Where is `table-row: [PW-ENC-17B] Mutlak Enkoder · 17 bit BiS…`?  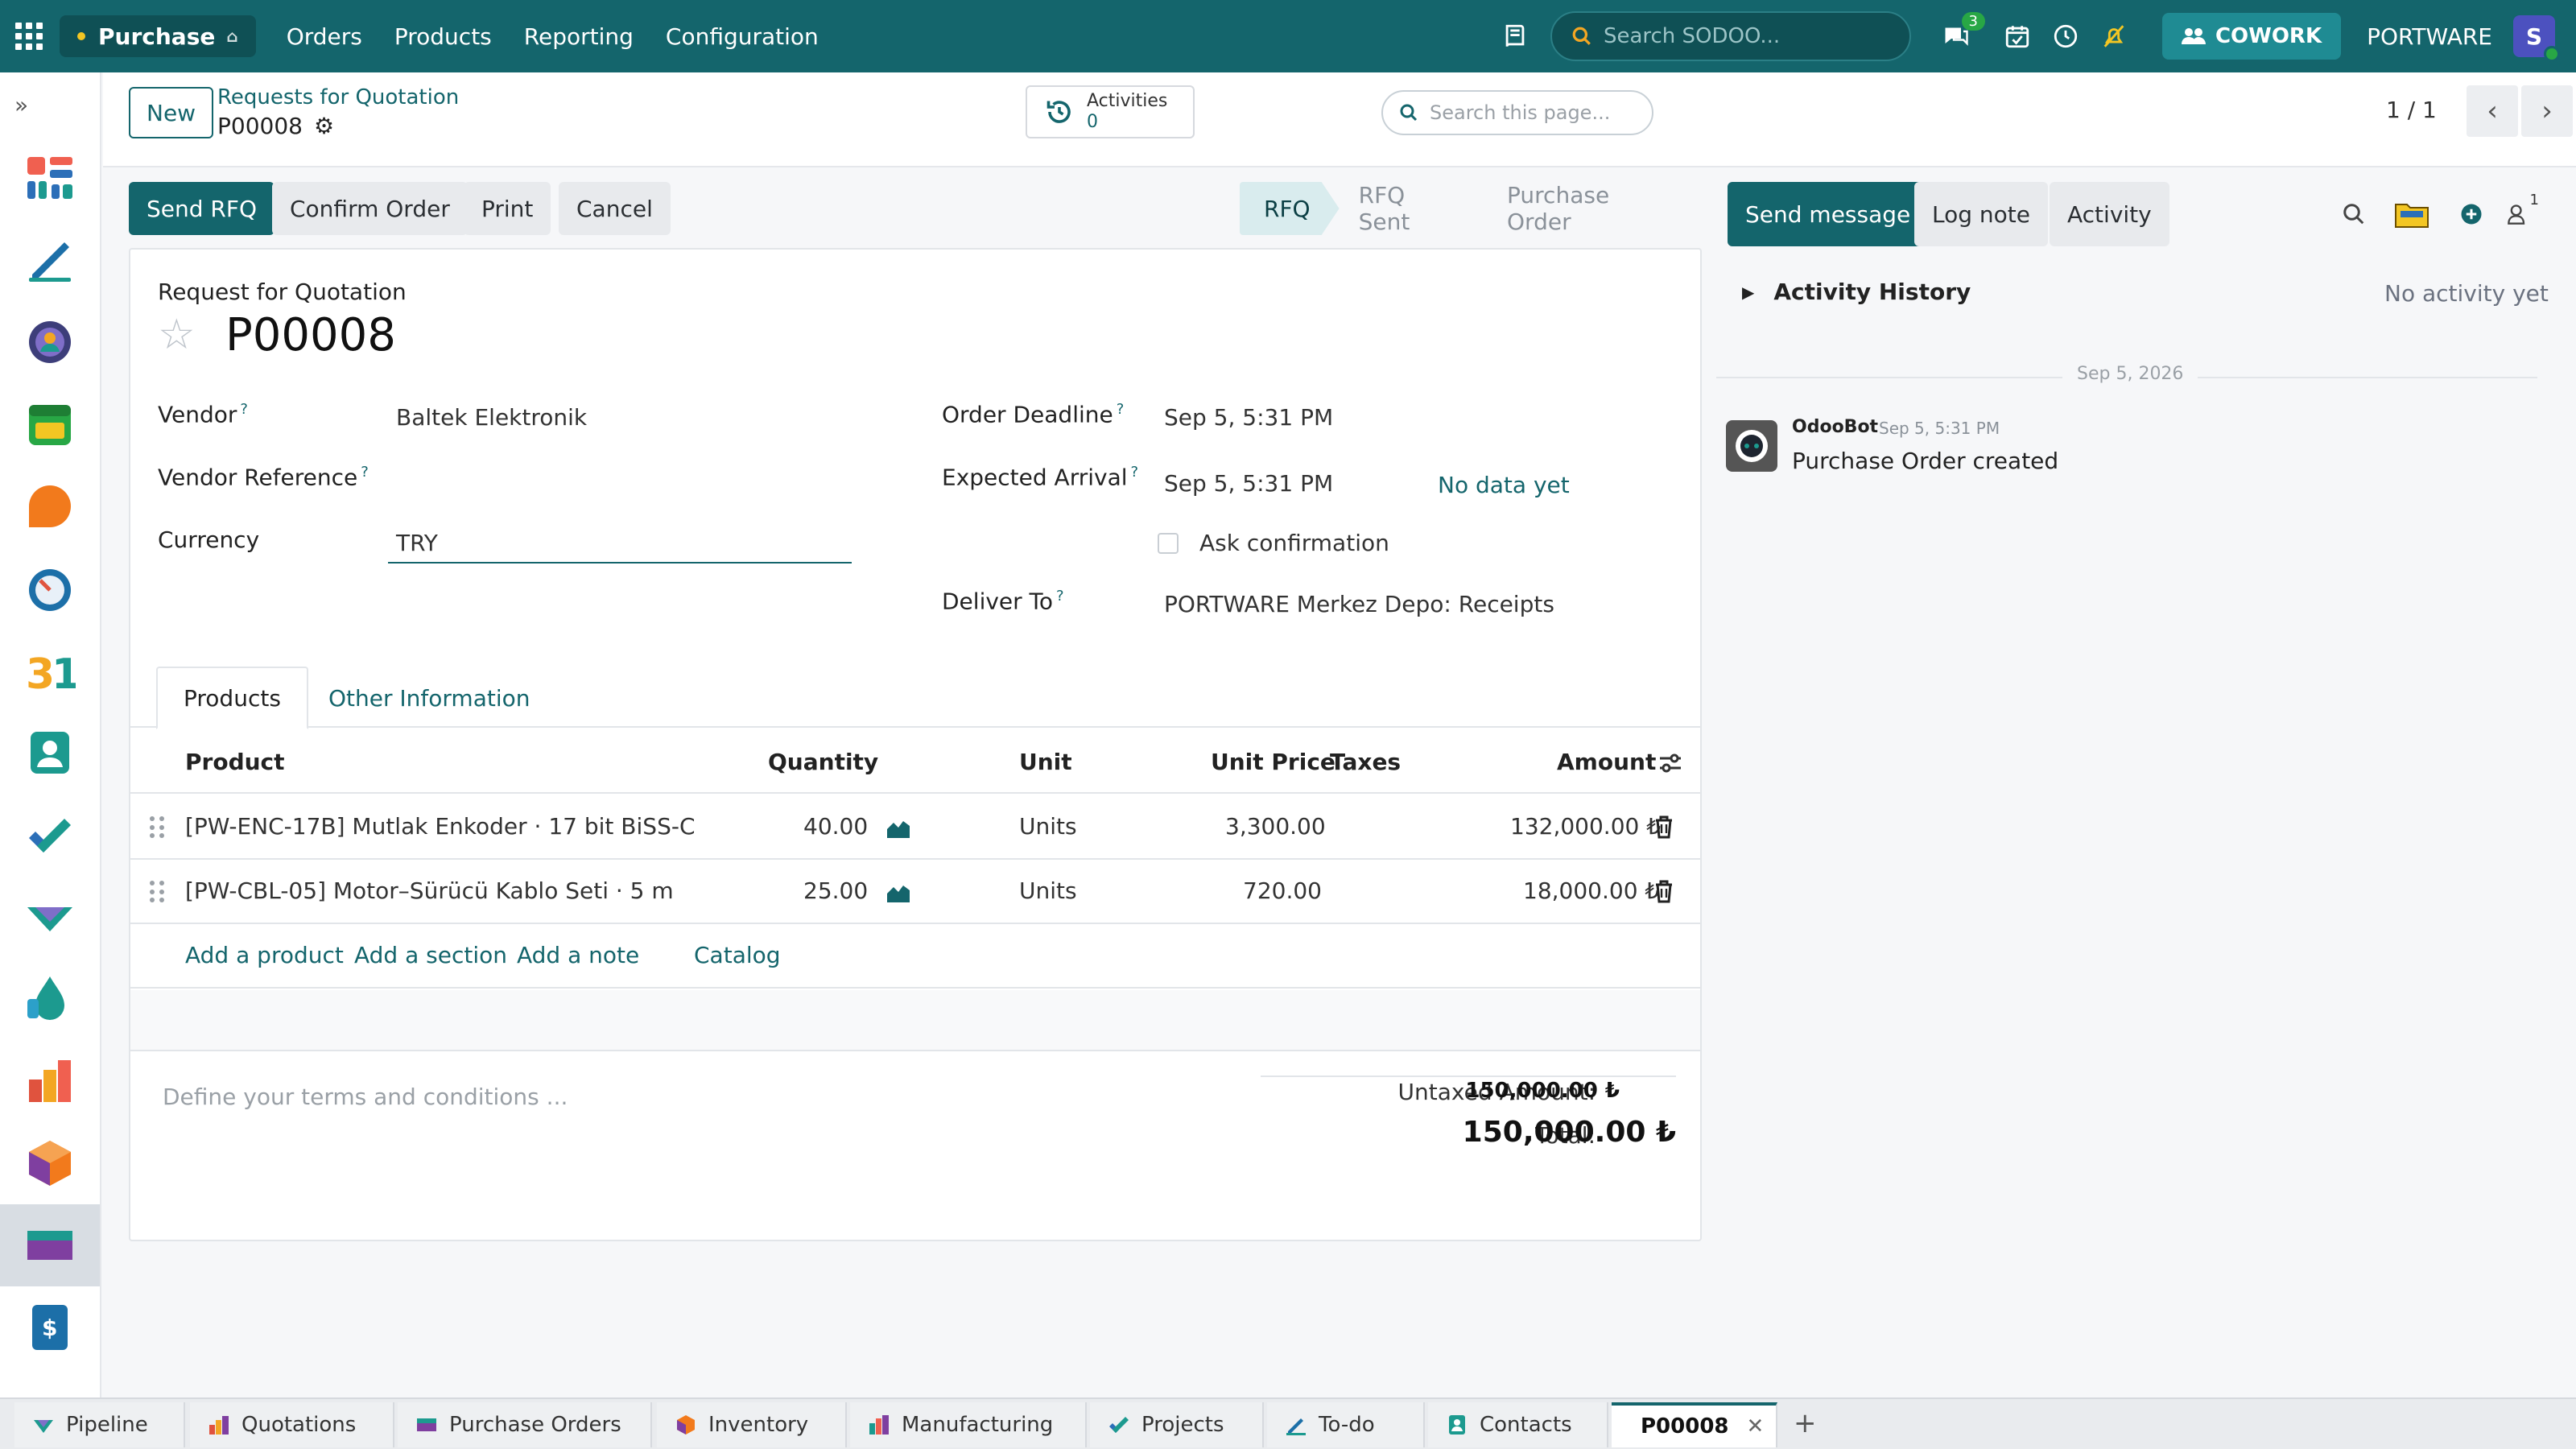
table-row: [PW-ENC-17B] Mutlak Enkoder · 17 bit BiS… is located at coordinates (915, 827).